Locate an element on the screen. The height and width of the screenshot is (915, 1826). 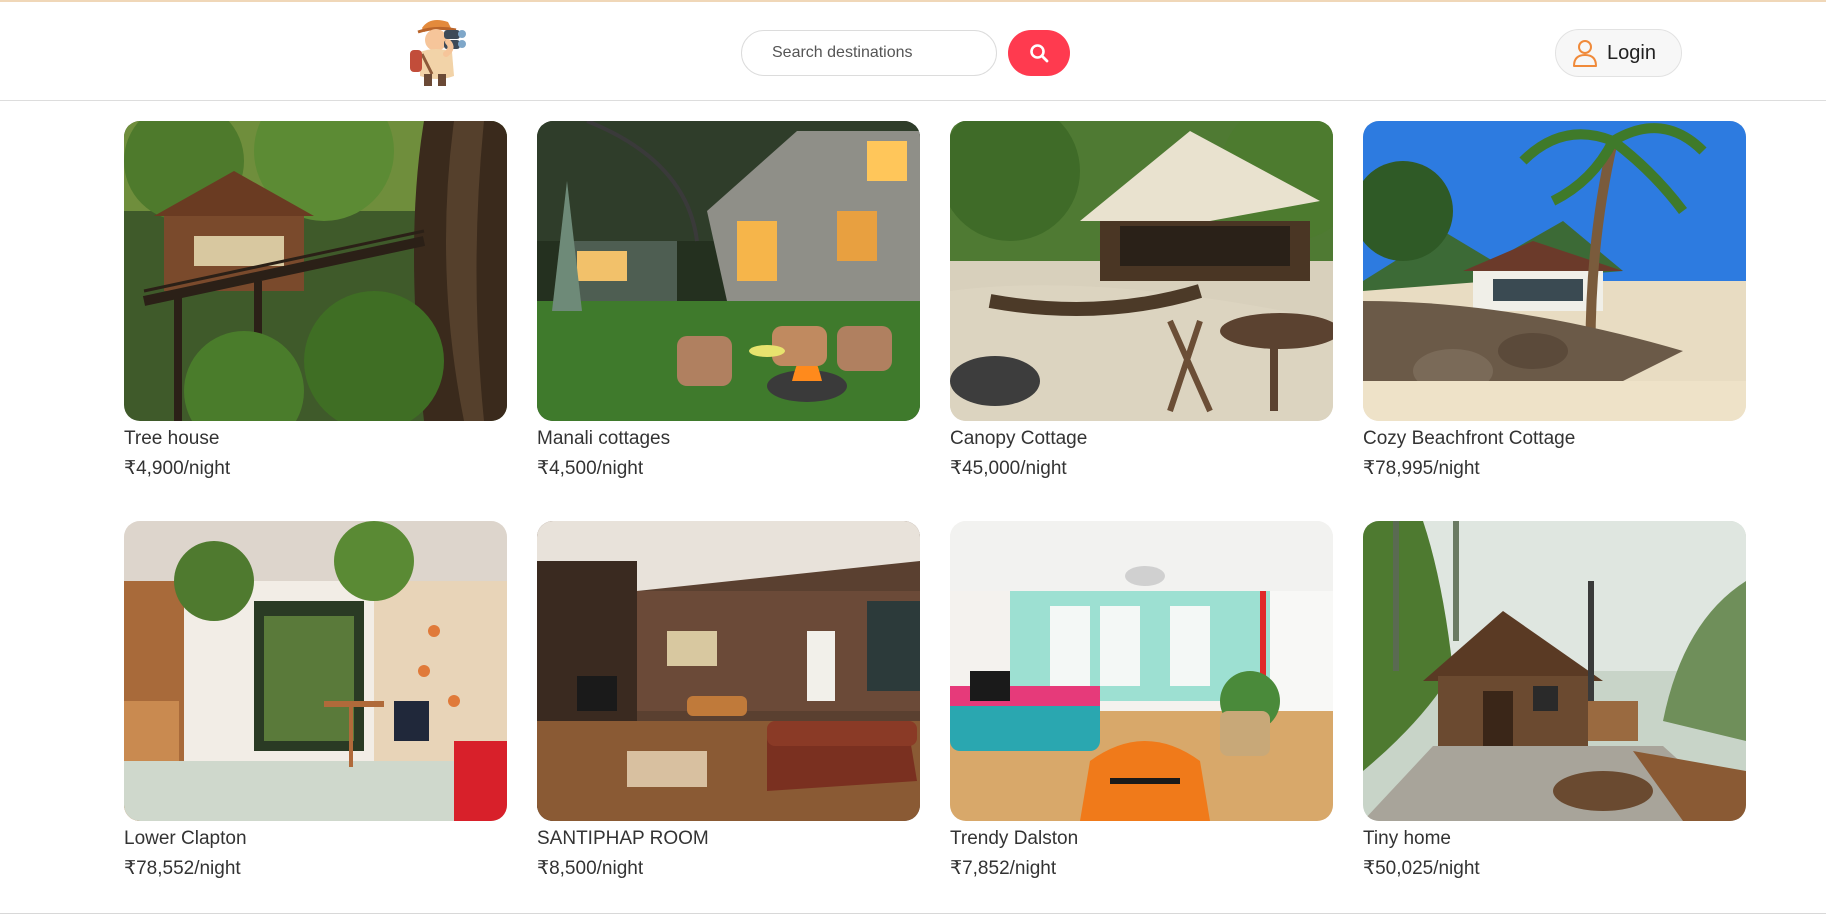
listing-card: SANTIPHAP ROOM ₹8,500/night is located at coordinates (728, 701).